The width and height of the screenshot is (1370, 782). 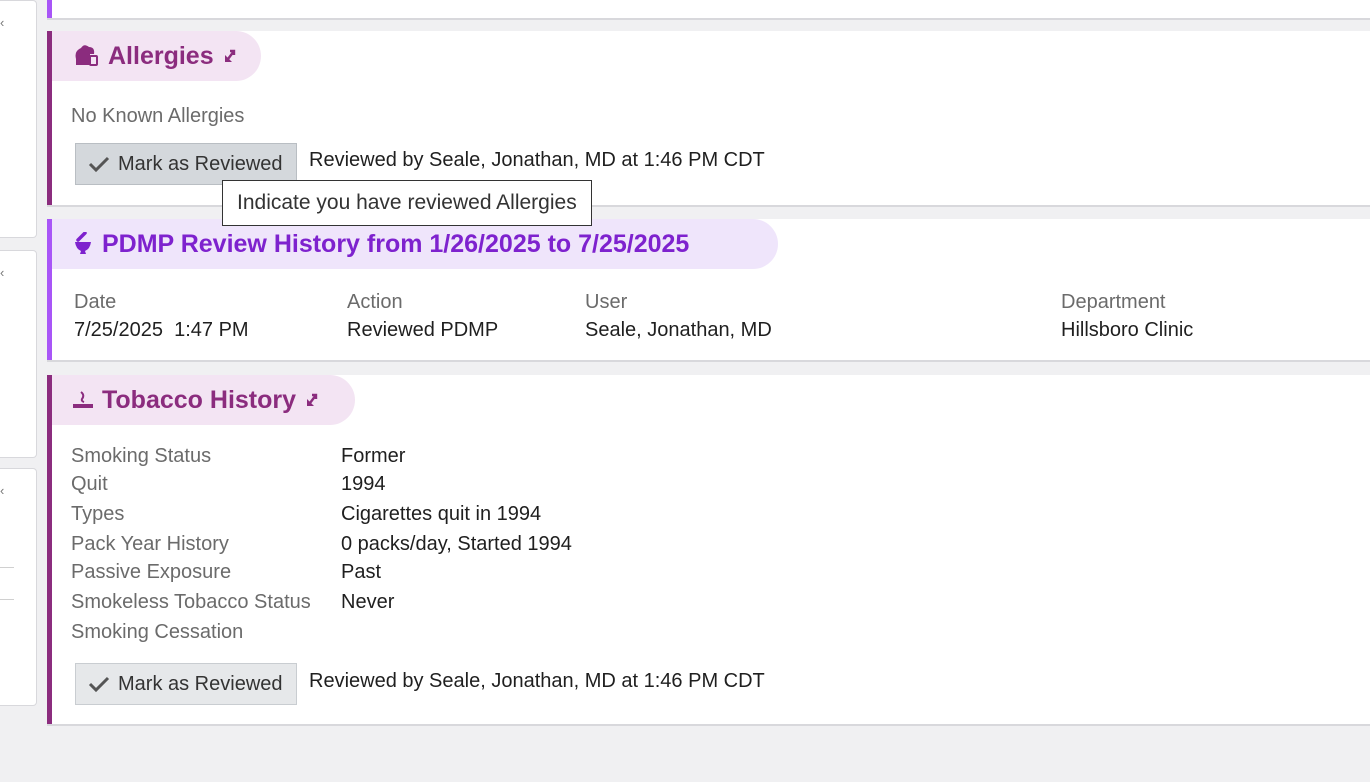 I want to click on allergies-title: Allergies, so click(x=161, y=56).